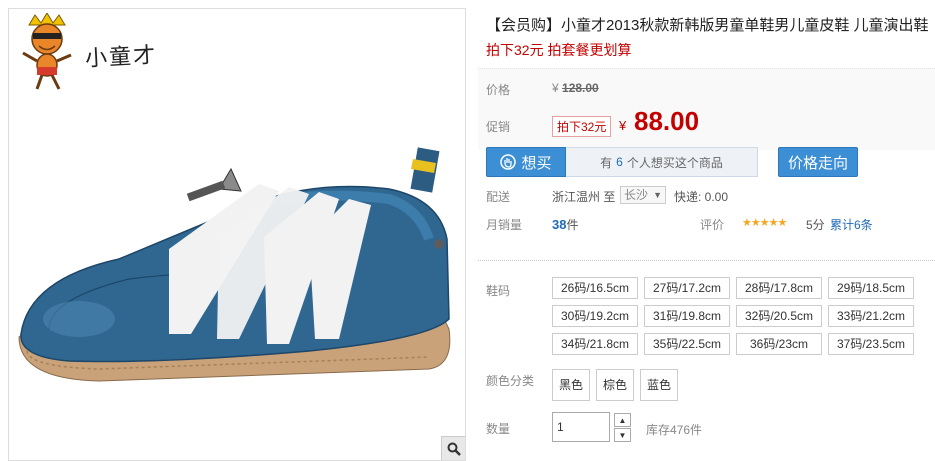 The width and height of the screenshot is (935, 461). What do you see at coordinates (584, 197) in the screenshot?
I see `shipping-origin: 浙江温州 至` at bounding box center [584, 197].